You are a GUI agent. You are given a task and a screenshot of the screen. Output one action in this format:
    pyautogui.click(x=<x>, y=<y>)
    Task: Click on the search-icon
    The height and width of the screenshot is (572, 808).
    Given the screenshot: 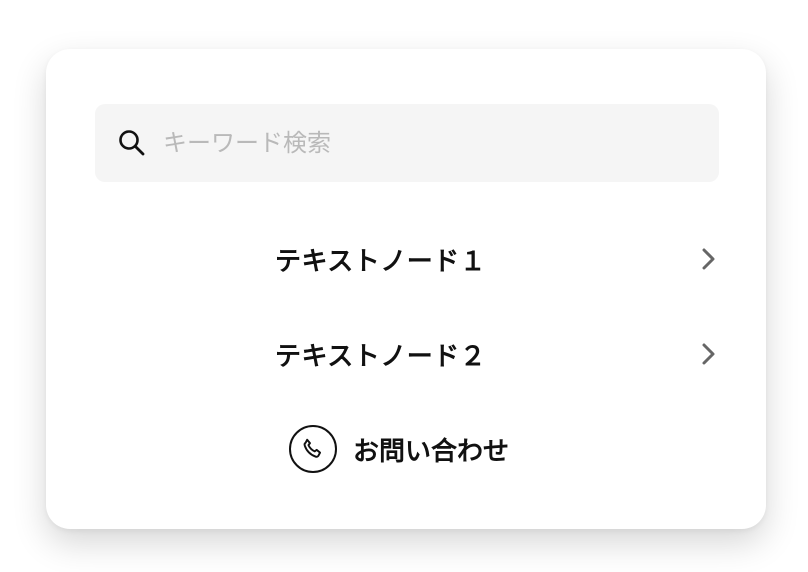 What is the action you would take?
    pyautogui.click(x=132, y=143)
    